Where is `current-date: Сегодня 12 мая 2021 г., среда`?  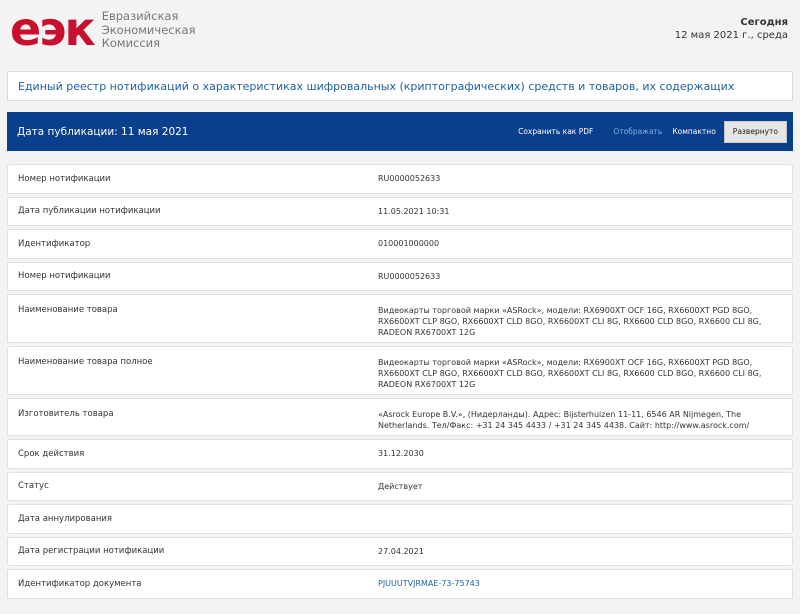
current-date: Сегодня 12 мая 2021 г., среда is located at coordinates (731, 29).